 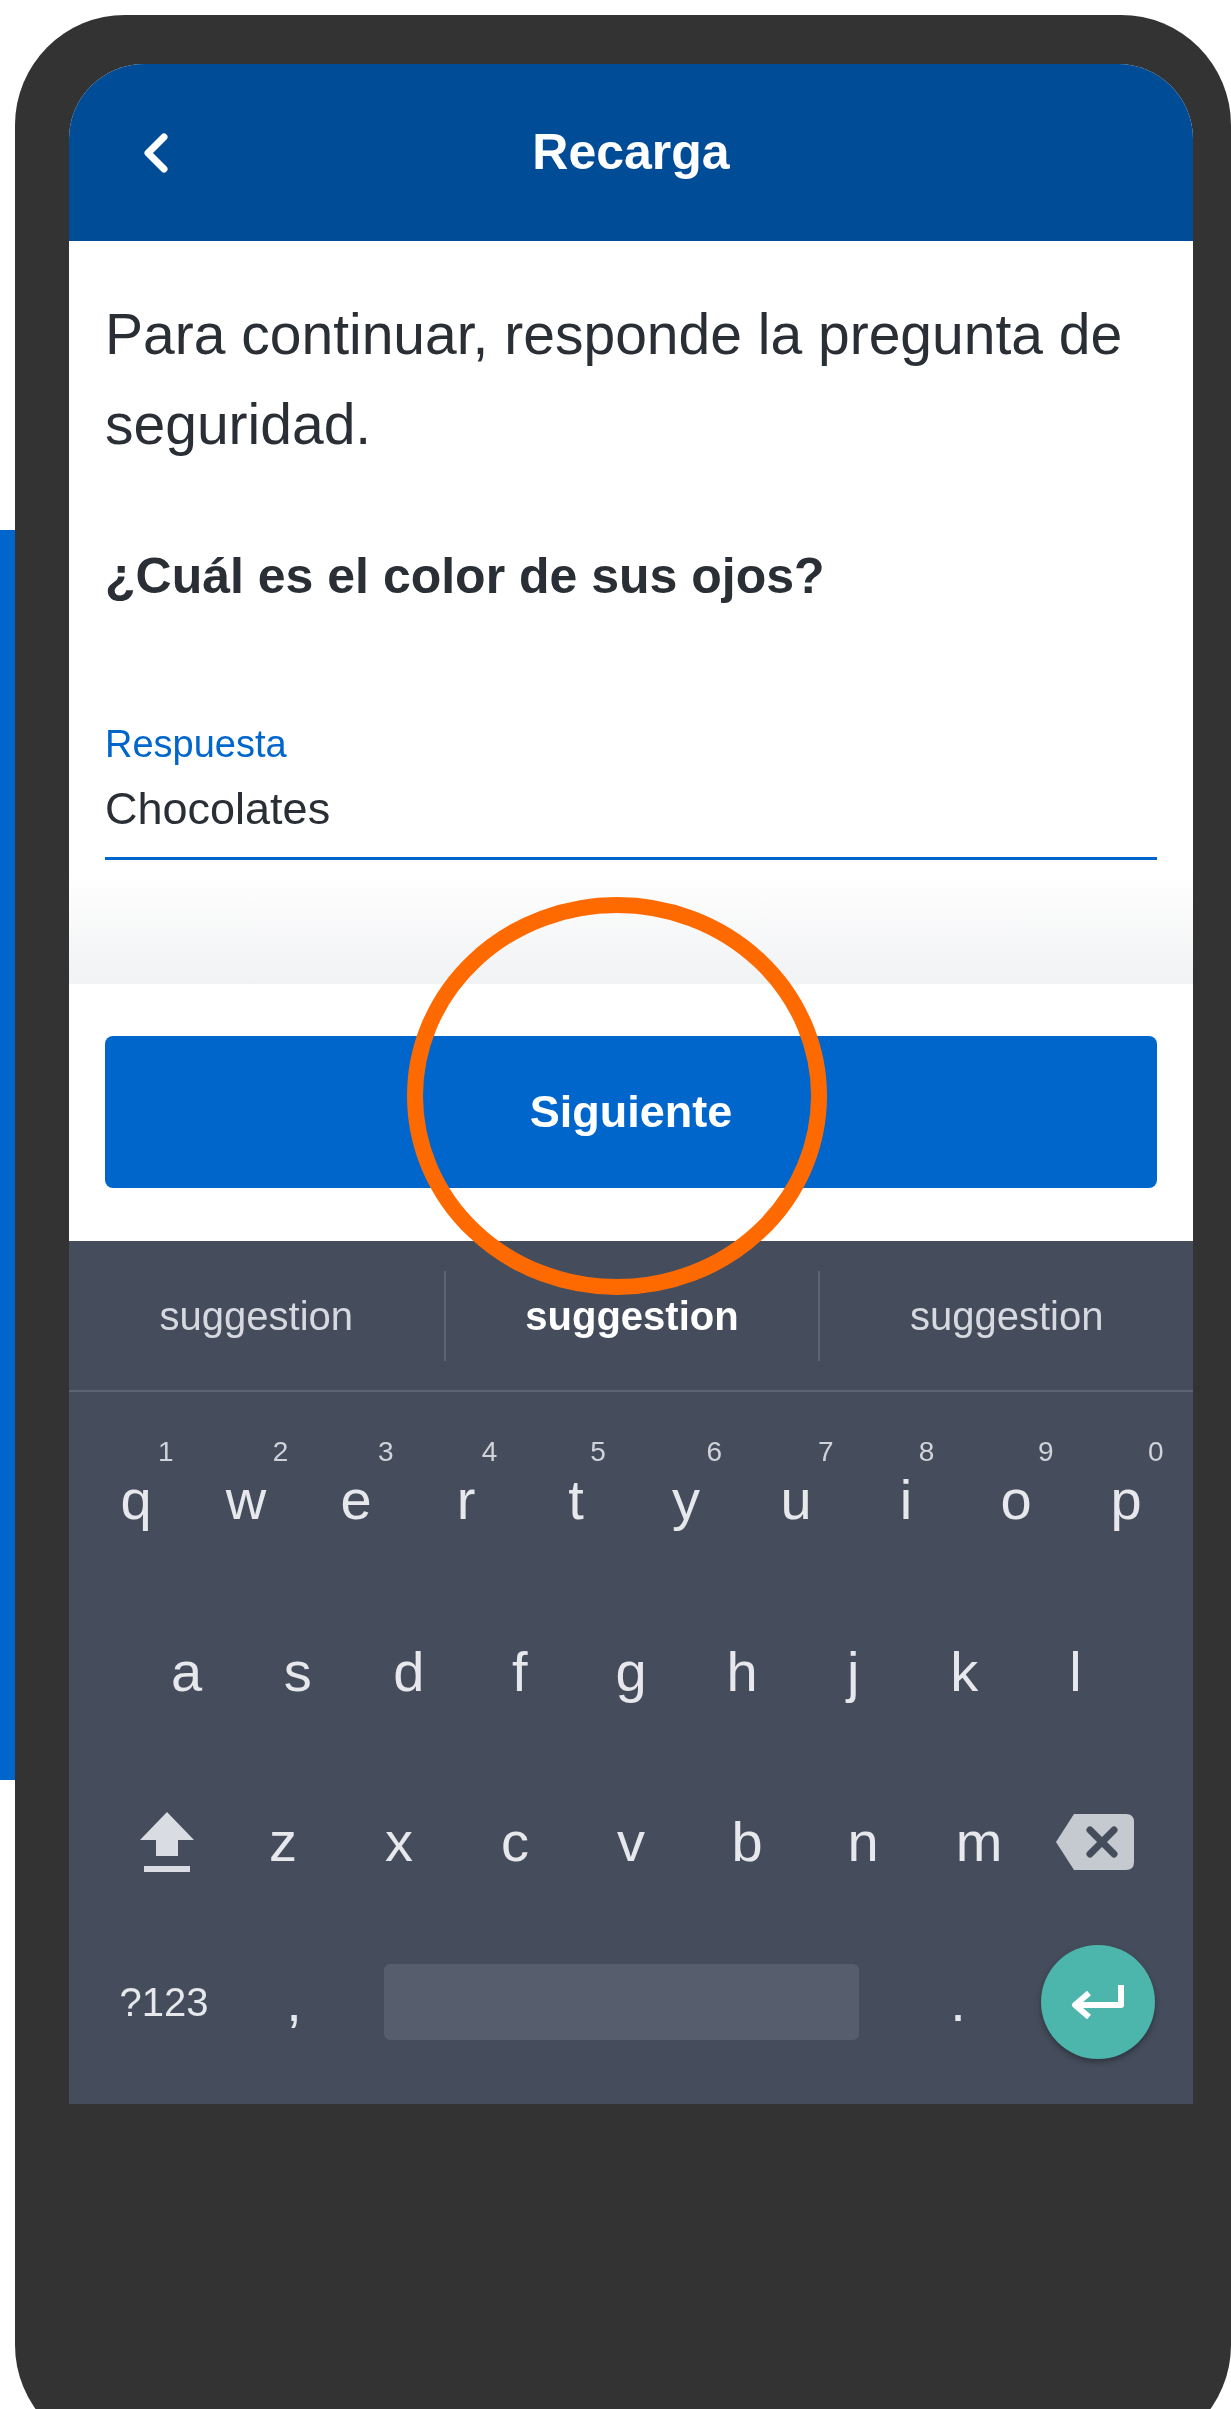 I want to click on keyboard-key: k, so click(x=964, y=1672).